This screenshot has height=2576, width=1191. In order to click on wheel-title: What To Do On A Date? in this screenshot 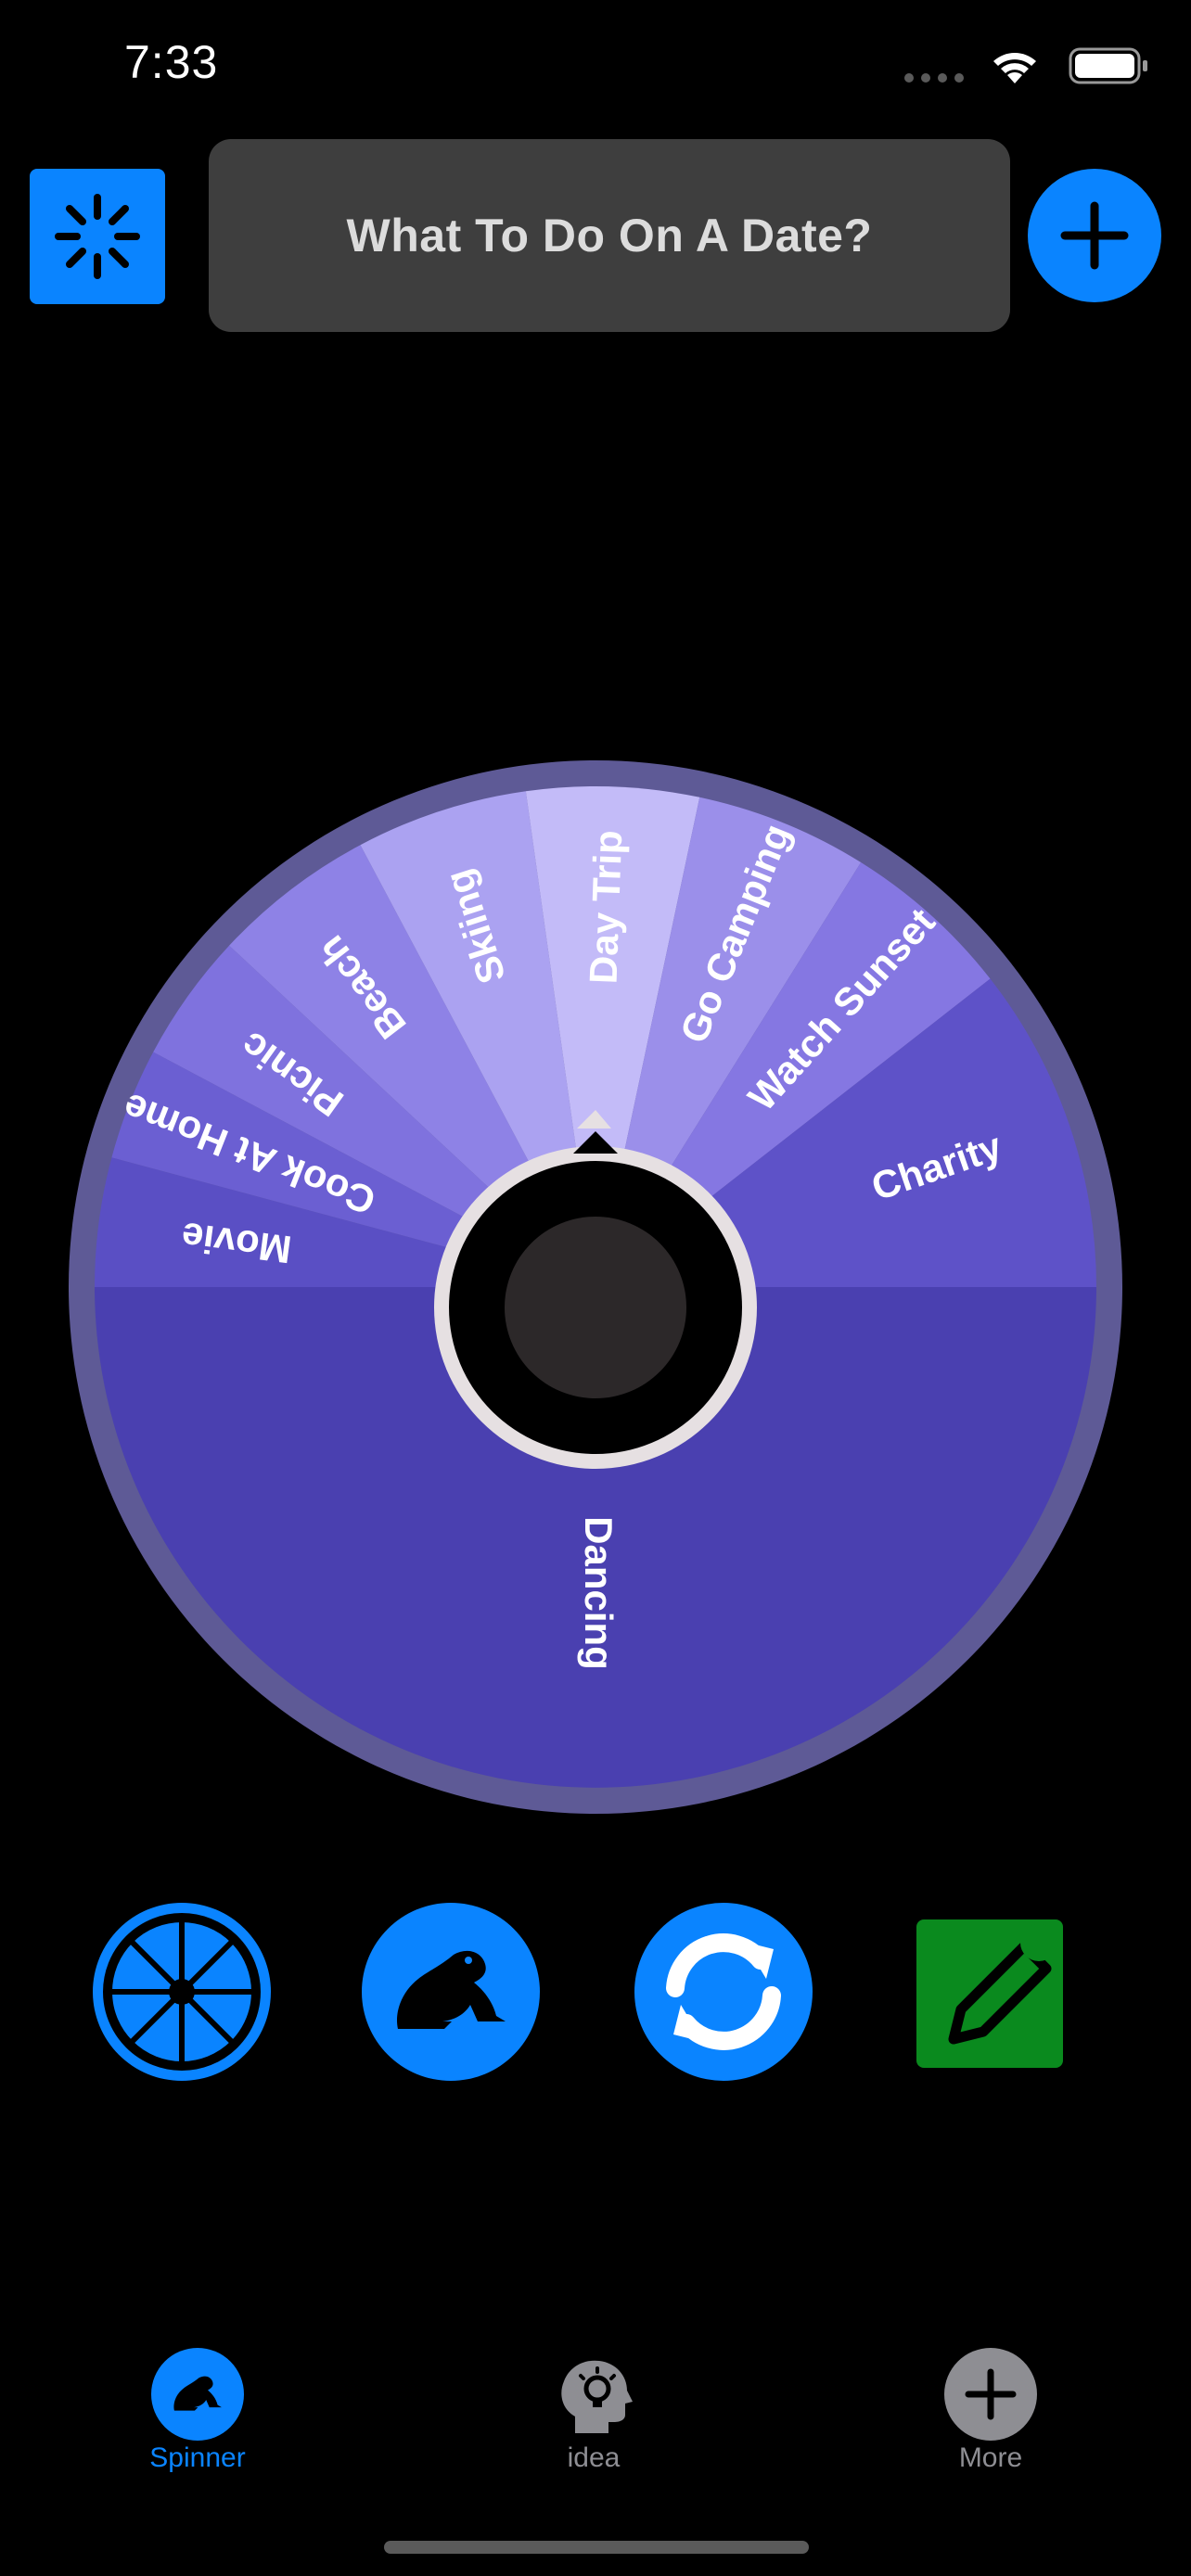, I will do `click(610, 235)`.